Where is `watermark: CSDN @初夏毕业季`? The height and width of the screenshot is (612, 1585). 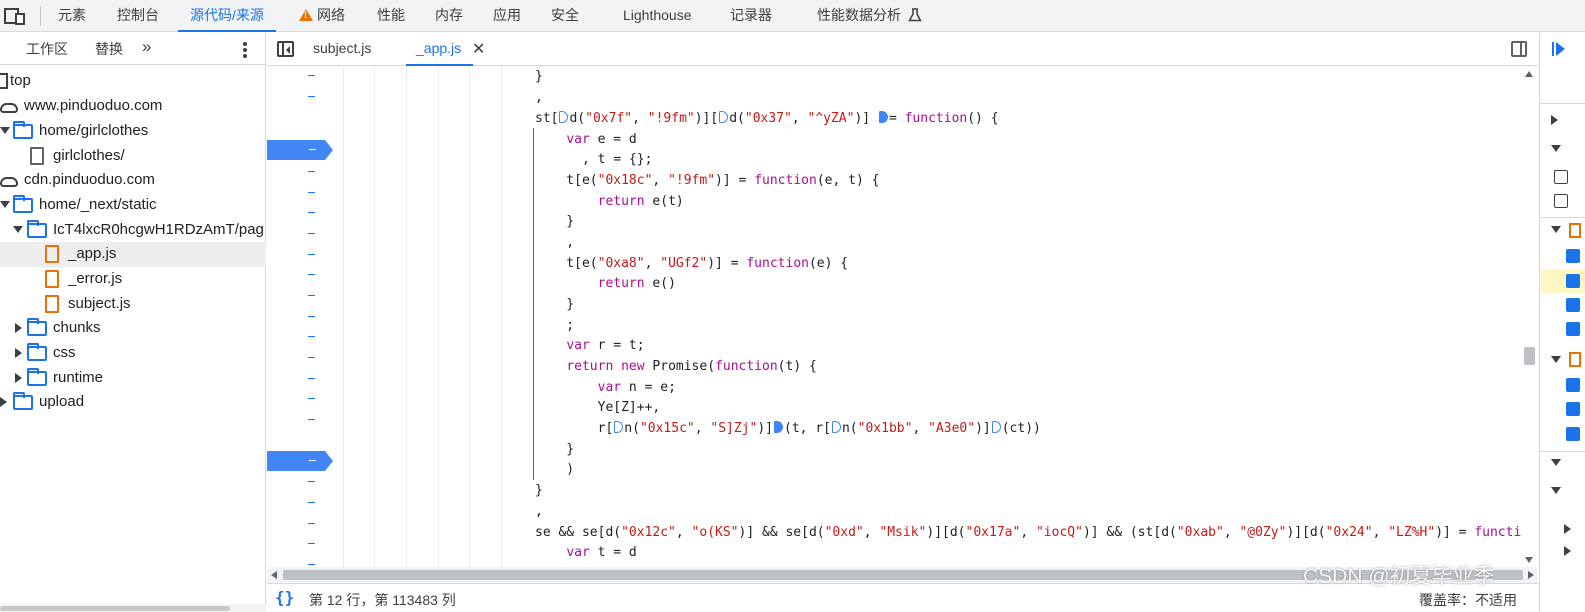 watermark: CSDN @初夏毕业季 is located at coordinates (1399, 576).